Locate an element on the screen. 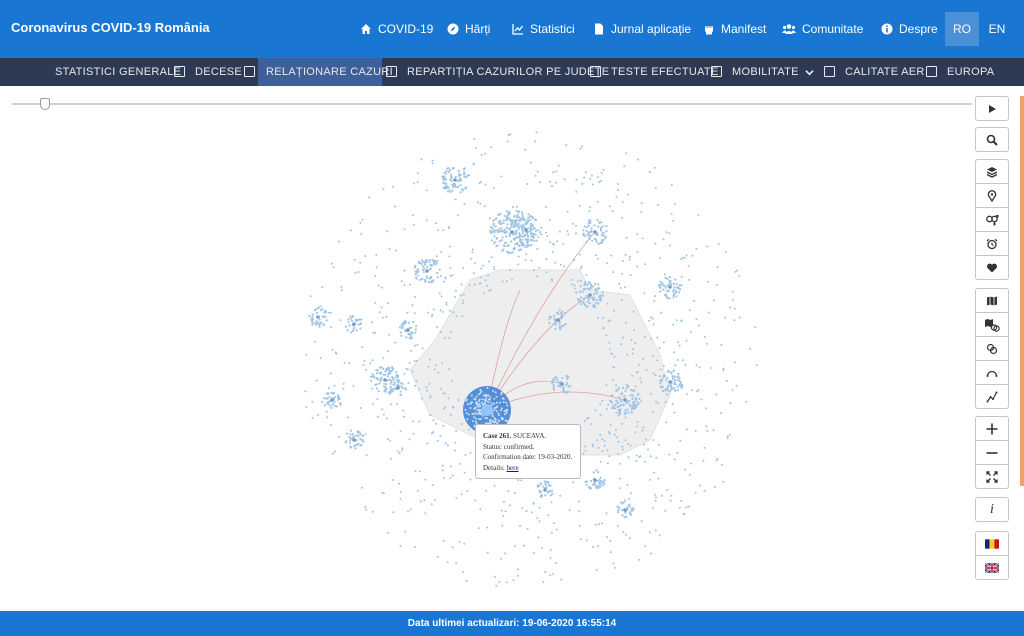 This screenshot has height=636, width=1024. checkbox-relationare-cazuri is located at coordinates (391, 71).